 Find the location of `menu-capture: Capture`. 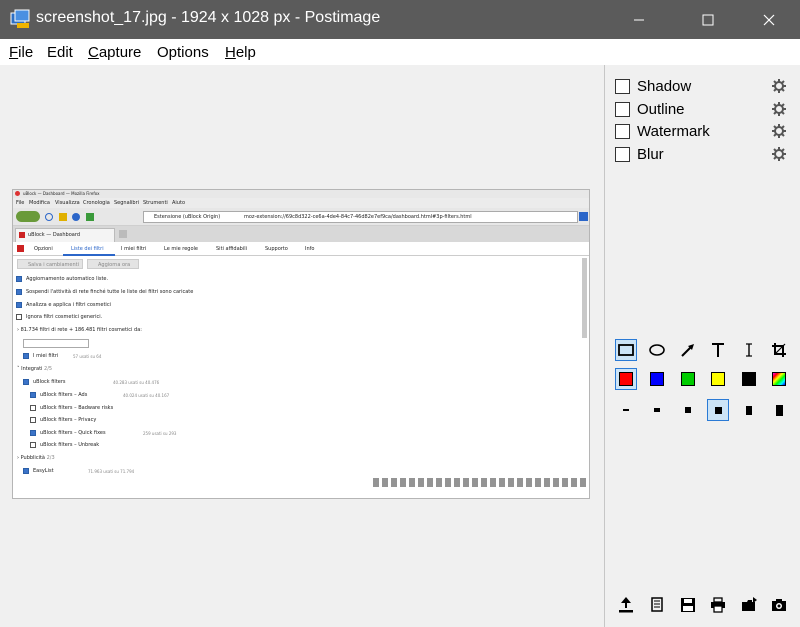

menu-capture: Capture is located at coordinates (114, 52).